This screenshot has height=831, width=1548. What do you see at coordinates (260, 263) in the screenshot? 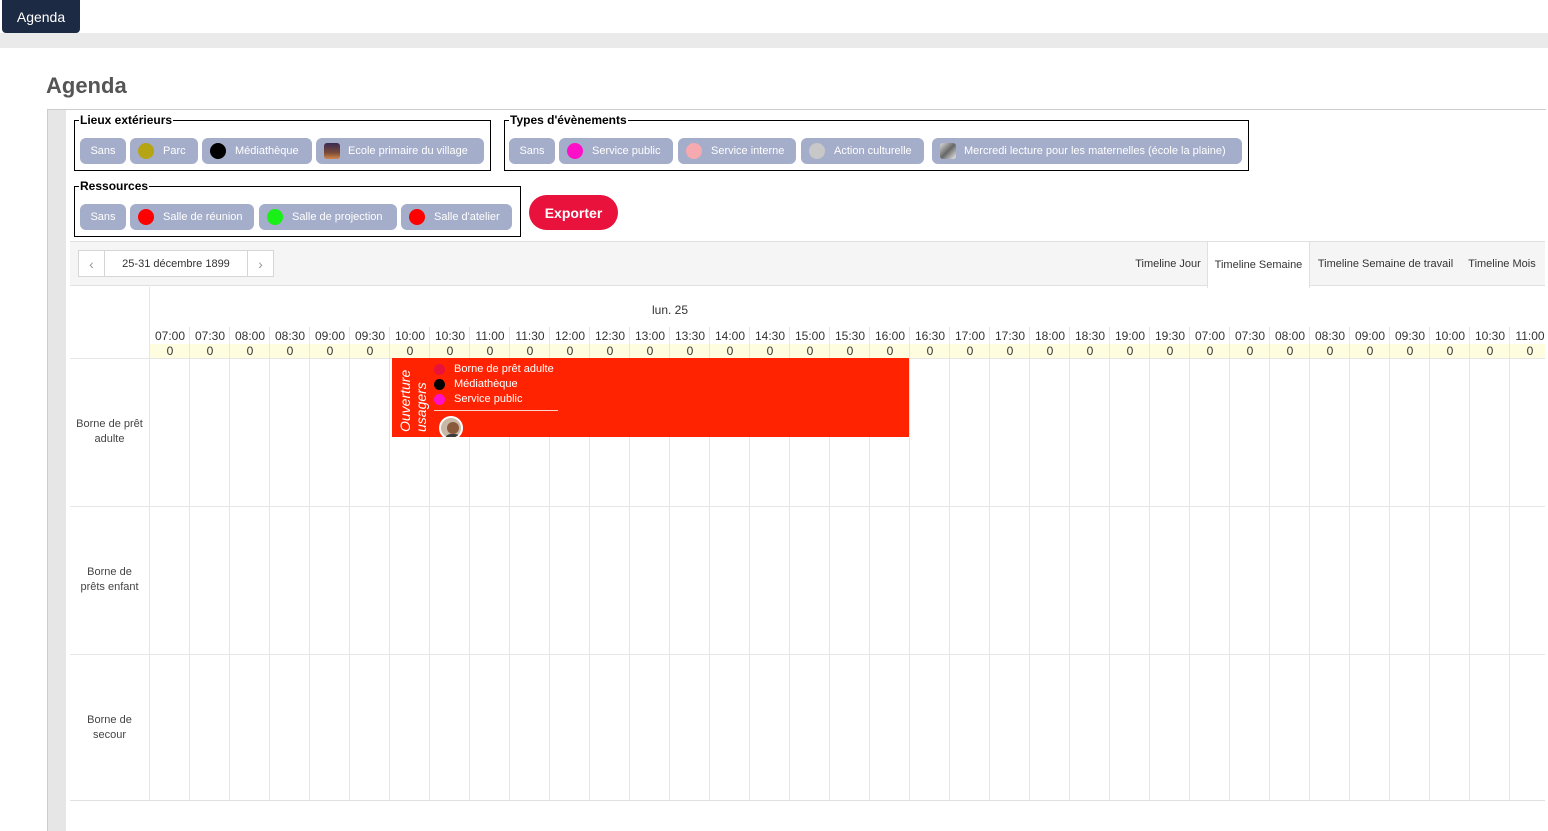
I see `chevron-right-icon: ›` at bounding box center [260, 263].